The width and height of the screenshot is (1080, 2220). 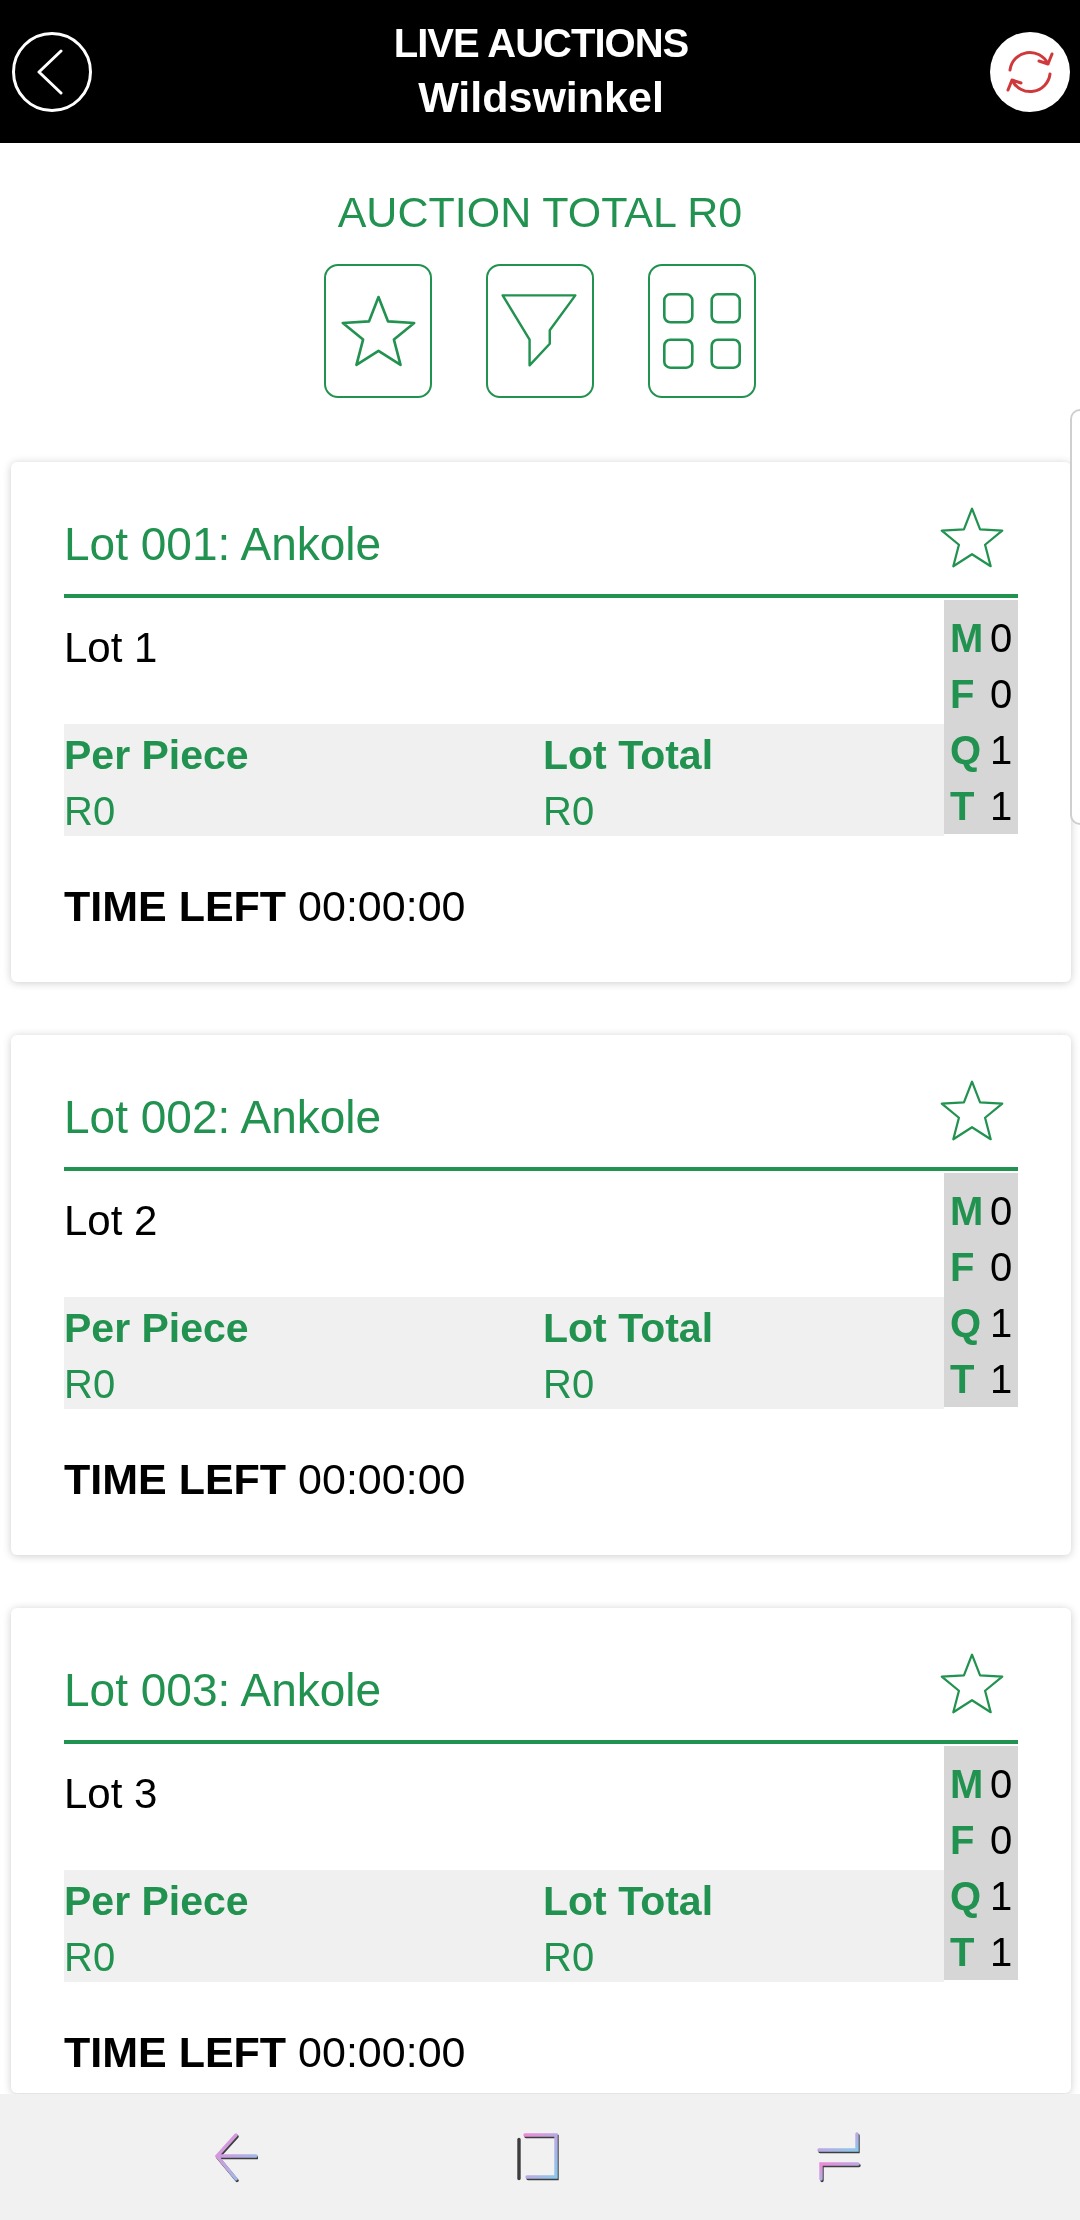 I want to click on lot-title: Lot 002: Ankole, so click(x=223, y=1117).